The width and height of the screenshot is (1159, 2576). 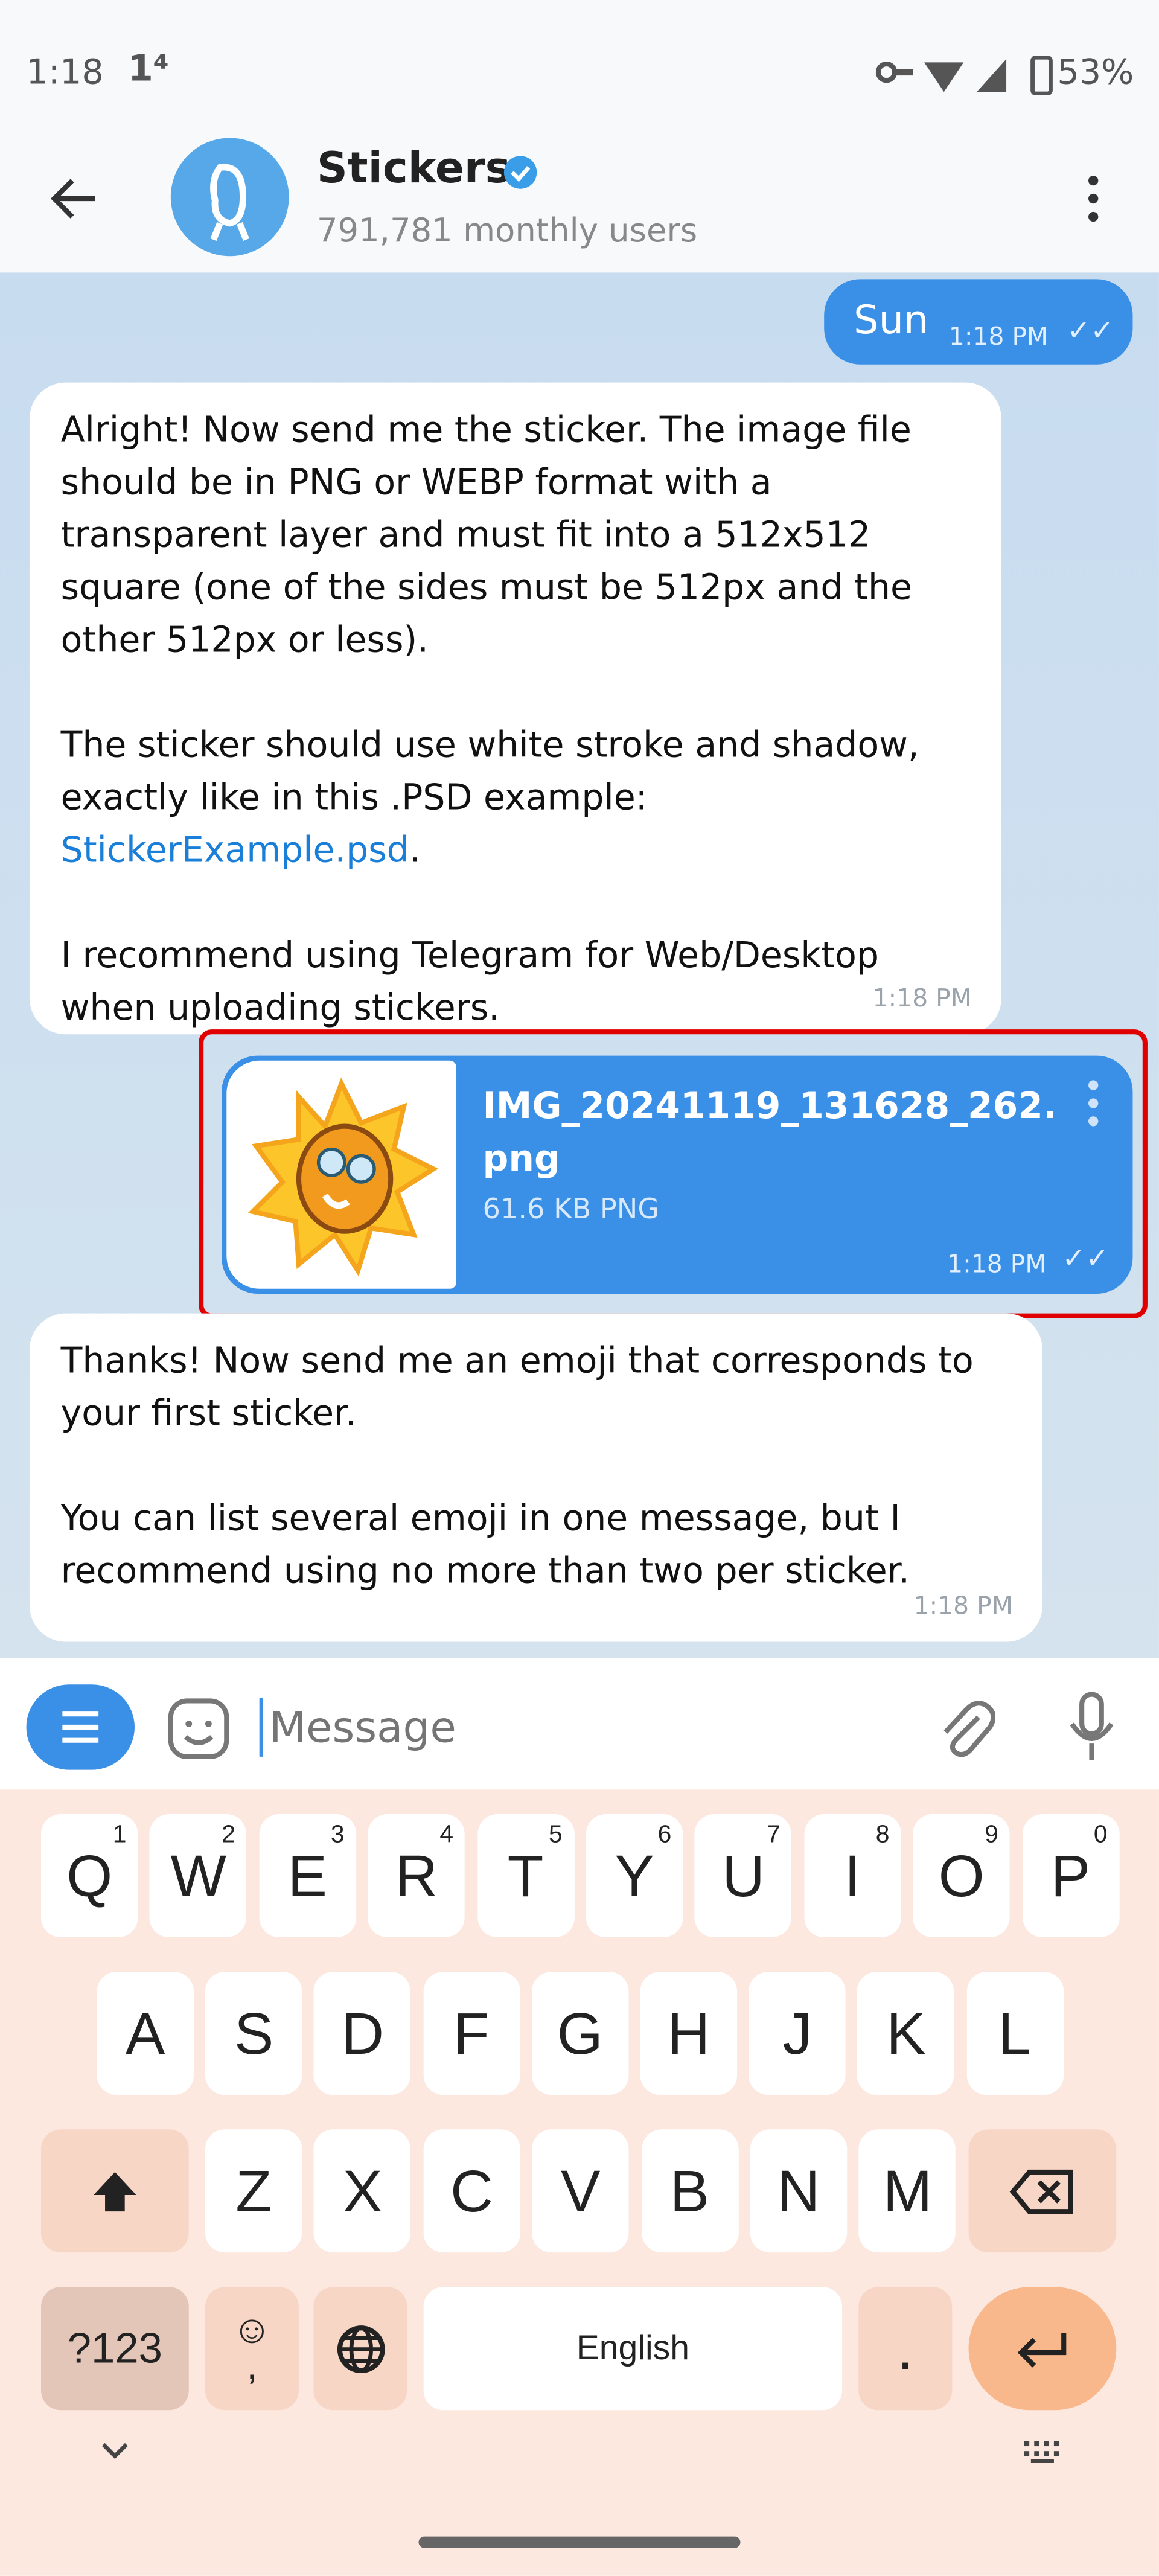 I want to click on sticker-icon, so click(x=198, y=1729).